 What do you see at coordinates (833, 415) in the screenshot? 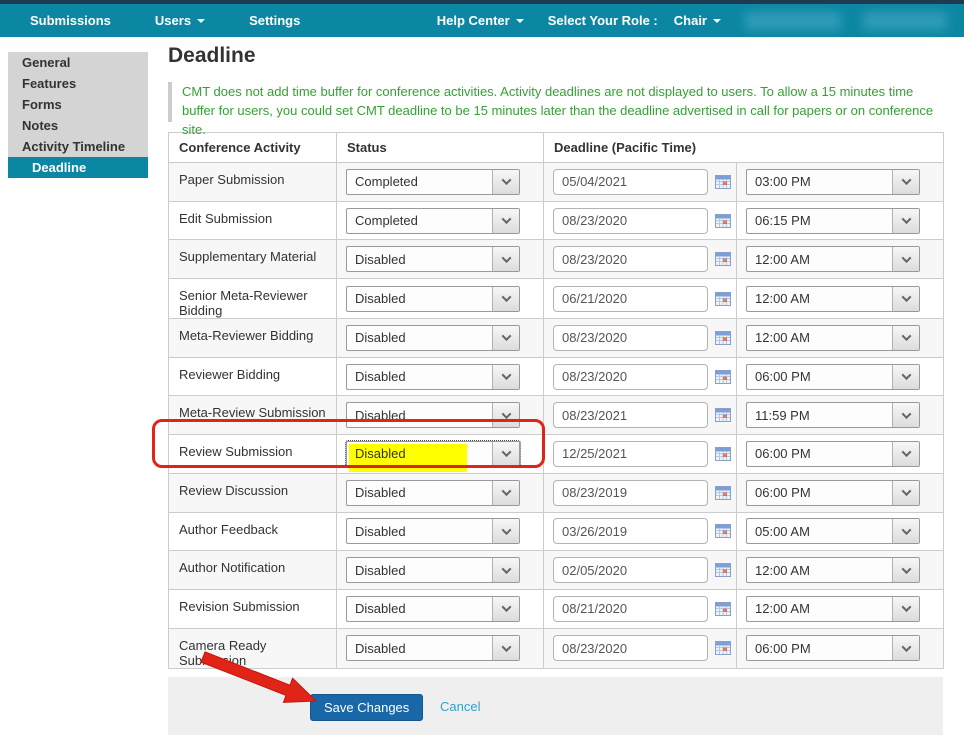
I see `time-select: 11:59 PM` at bounding box center [833, 415].